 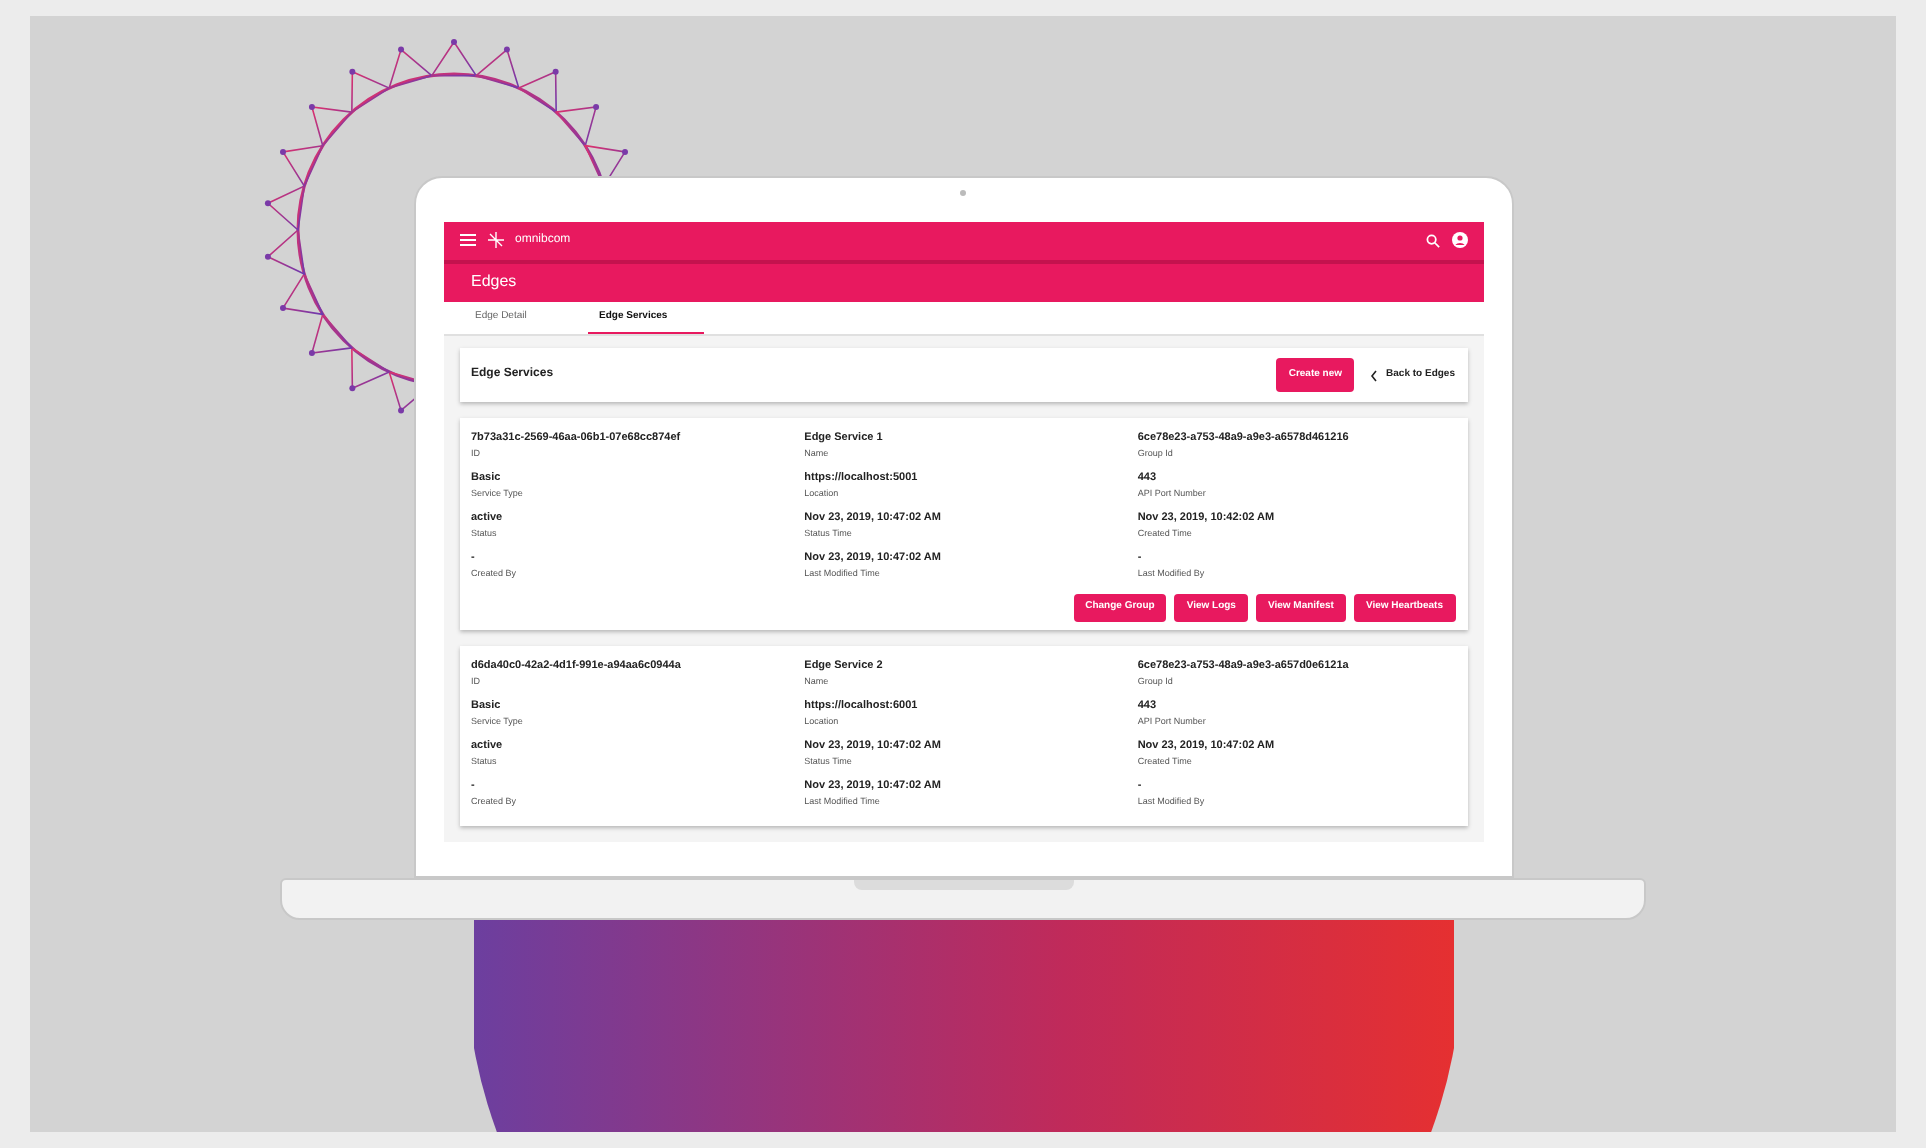 What do you see at coordinates (1459, 240) in the screenshot?
I see `account-icon` at bounding box center [1459, 240].